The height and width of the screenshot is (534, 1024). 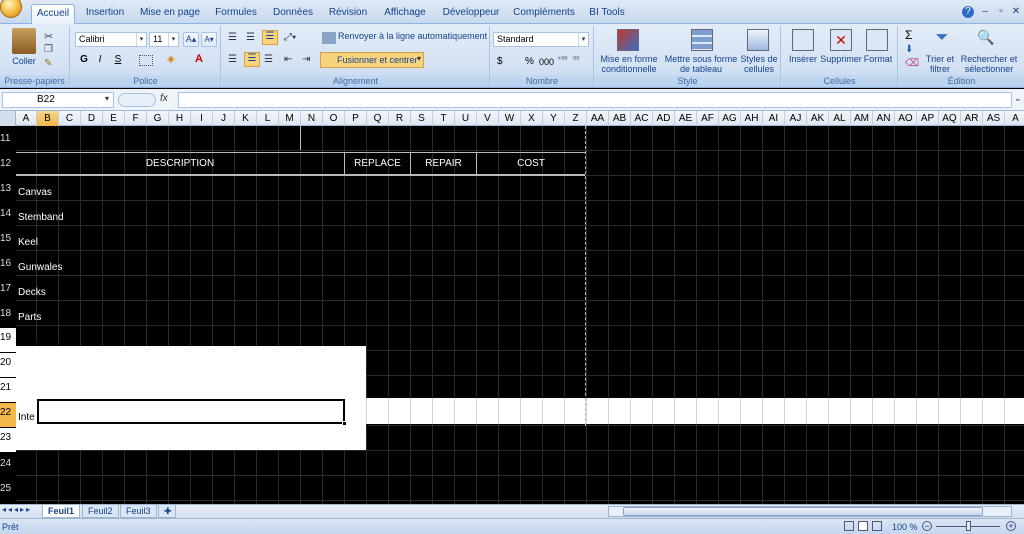 I want to click on item-parts: Parts, so click(x=29, y=317).